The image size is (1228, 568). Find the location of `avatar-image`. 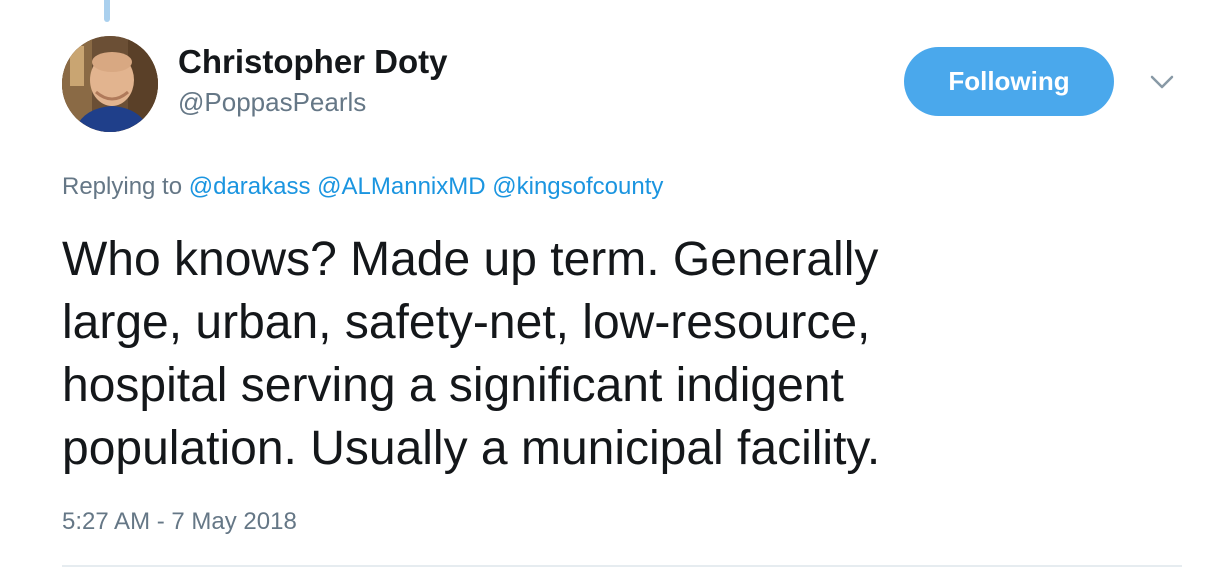

avatar-image is located at coordinates (110, 84).